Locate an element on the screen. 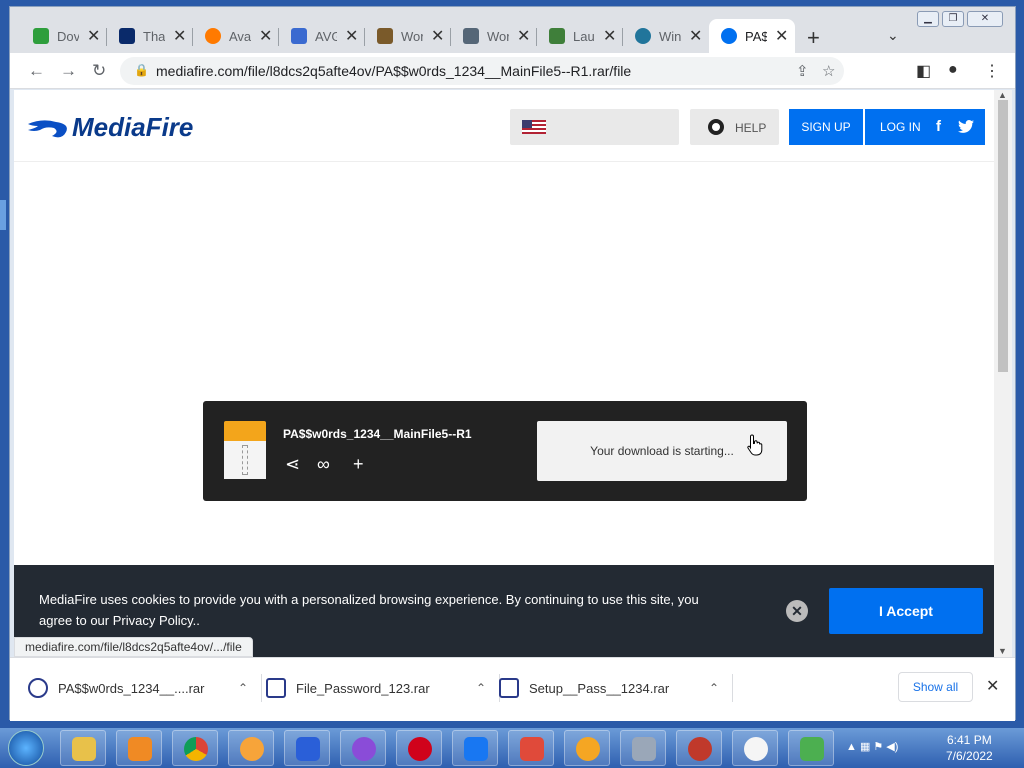 The image size is (1024, 768). new-tab-icon: + is located at coordinates (813, 38).